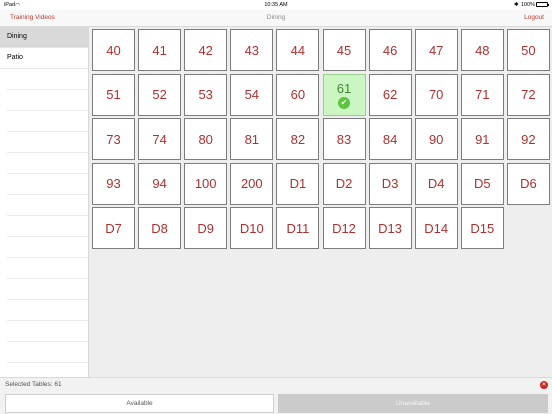 The height and width of the screenshot is (414, 552). I want to click on table-tile: D2, so click(344, 183).